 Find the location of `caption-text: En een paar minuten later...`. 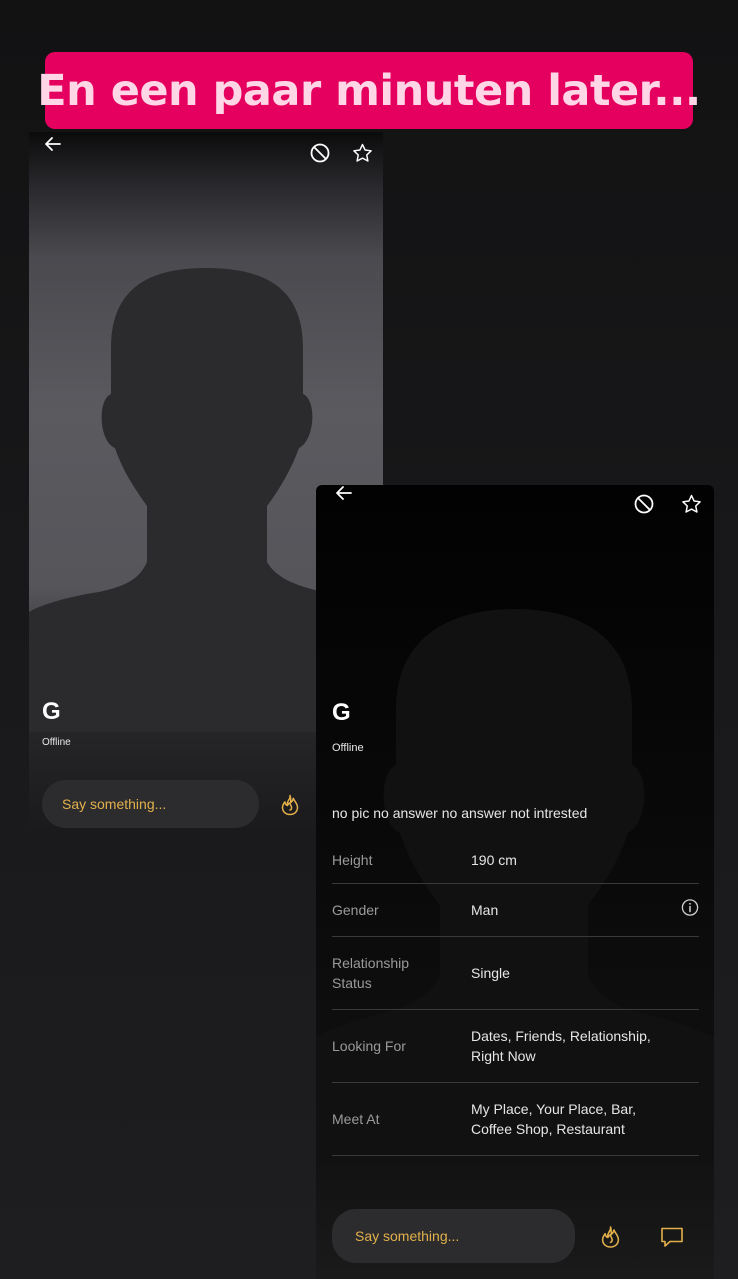

caption-text: En een paar minuten later... is located at coordinates (369, 90).